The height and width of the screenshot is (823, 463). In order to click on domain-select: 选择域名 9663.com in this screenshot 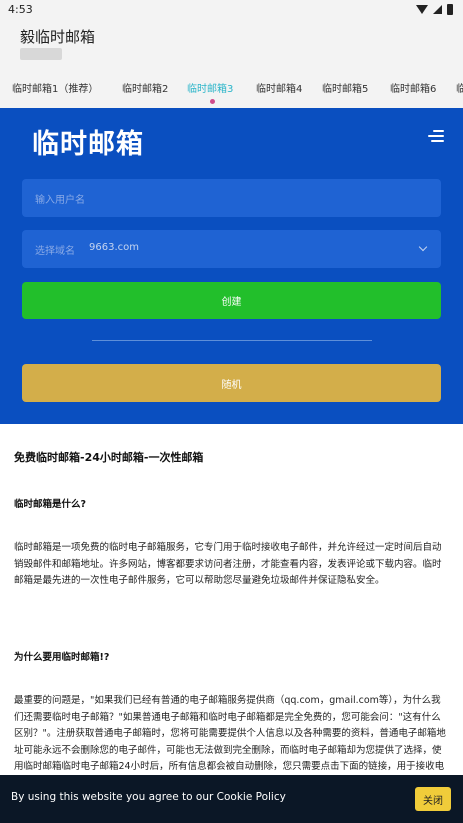, I will do `click(231, 249)`.